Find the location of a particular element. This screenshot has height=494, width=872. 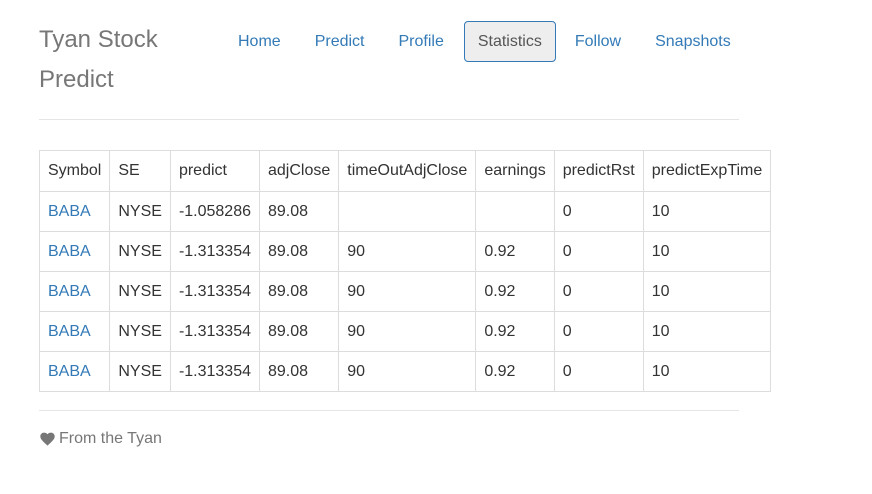

nav-profile: Profile is located at coordinates (420, 41).